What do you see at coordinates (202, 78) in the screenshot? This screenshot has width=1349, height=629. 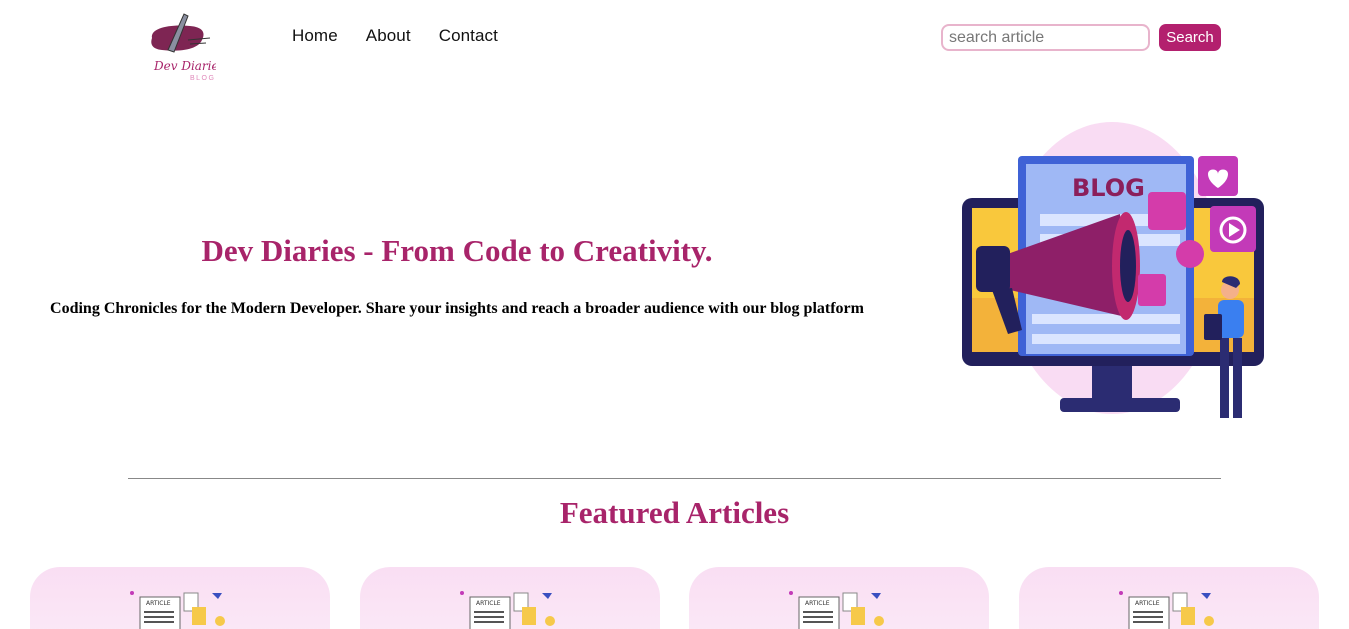 I see `logo-subtext: BLOG` at bounding box center [202, 78].